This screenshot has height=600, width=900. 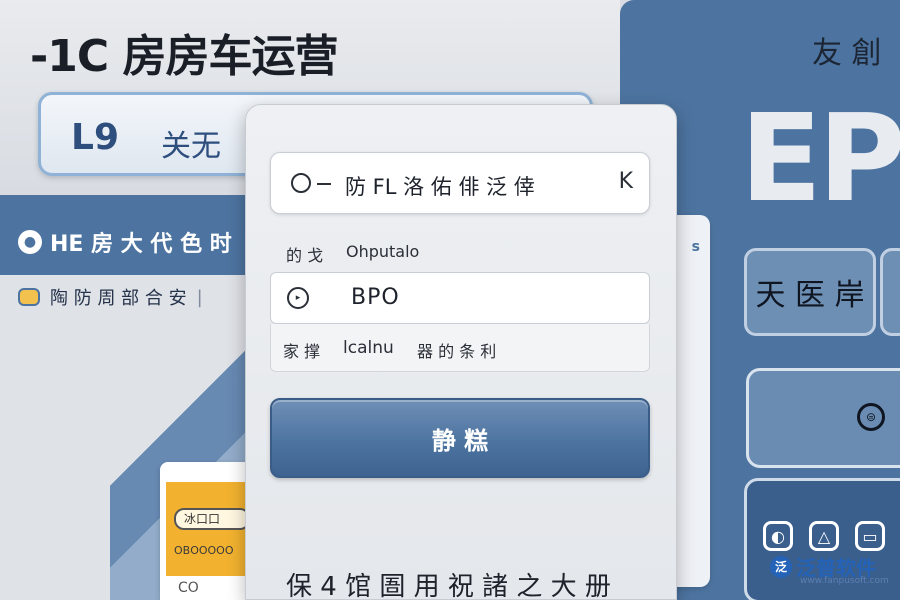 What do you see at coordinates (205, 531) in the screenshot?
I see `preview-card: 冰口口 ОВООООО CO` at bounding box center [205, 531].